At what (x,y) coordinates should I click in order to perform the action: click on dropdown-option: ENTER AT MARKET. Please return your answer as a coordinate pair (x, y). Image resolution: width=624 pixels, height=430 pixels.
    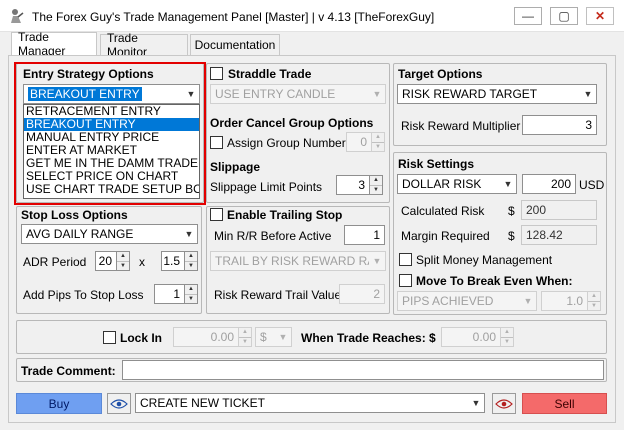
    Looking at the image, I should click on (111, 150).